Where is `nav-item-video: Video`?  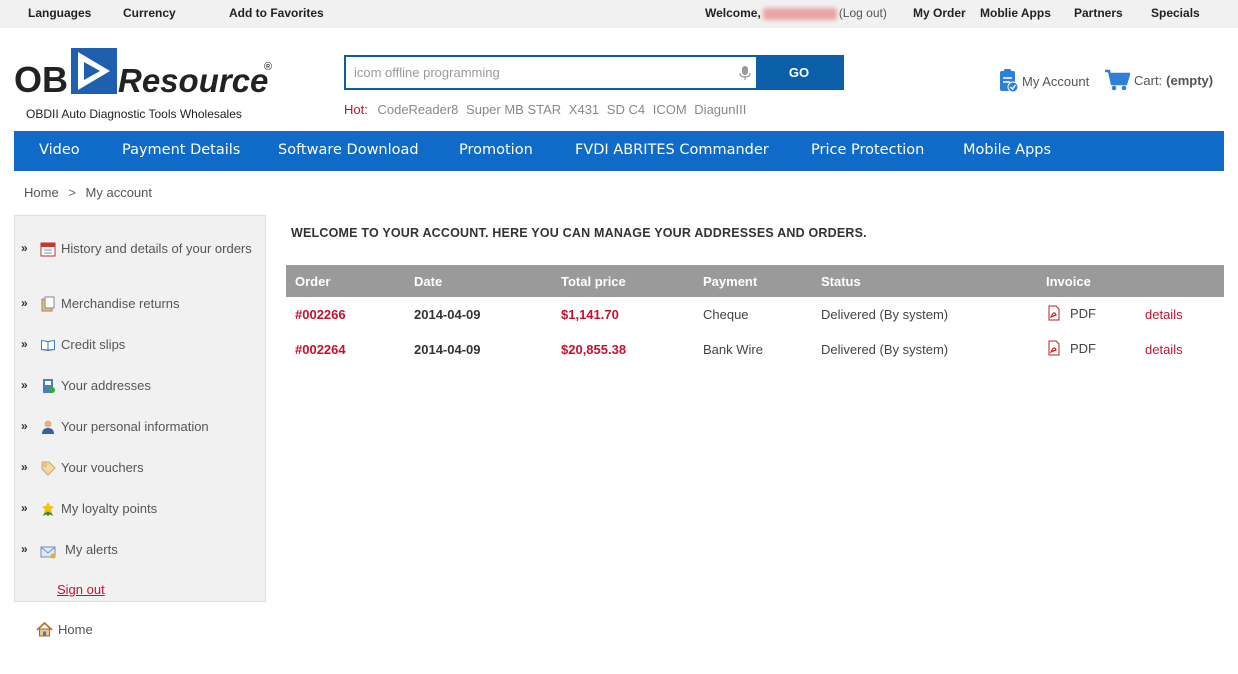 nav-item-video: Video is located at coordinates (59, 150).